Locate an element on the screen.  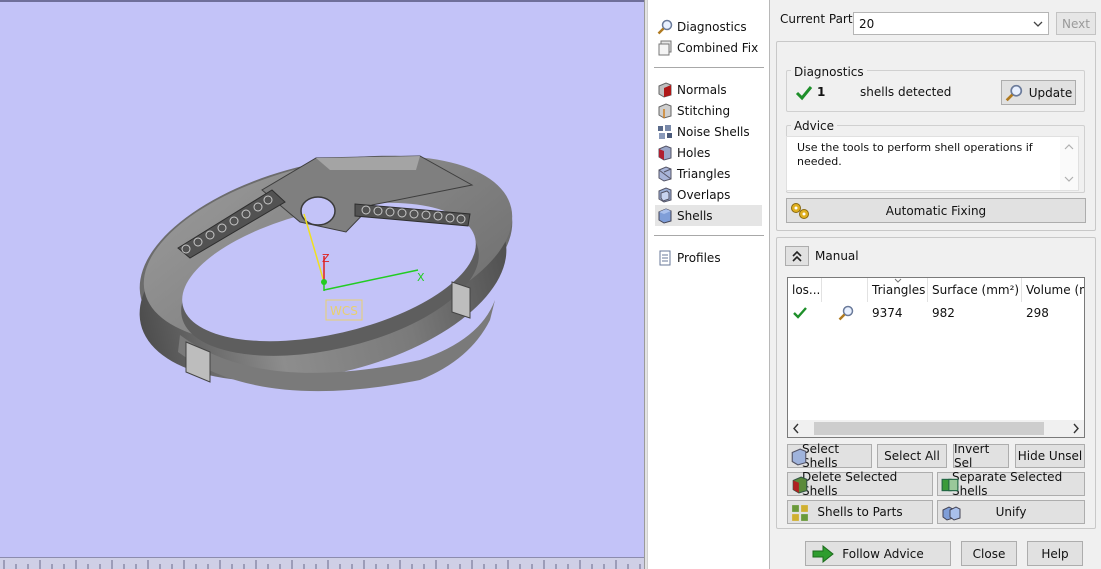
update-button-label: Update is located at coordinates (1050, 92).